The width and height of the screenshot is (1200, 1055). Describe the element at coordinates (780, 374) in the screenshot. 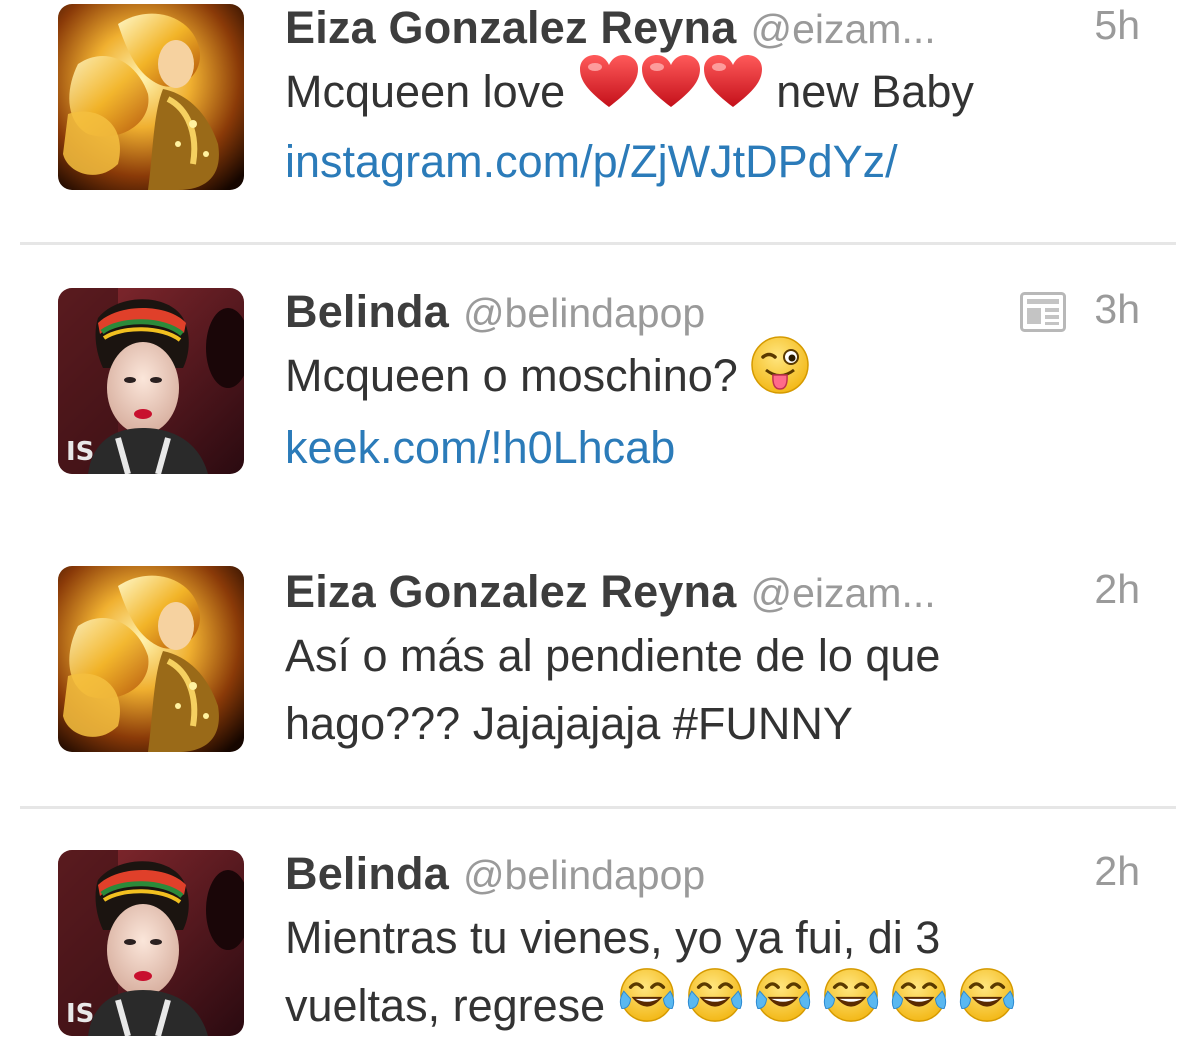

I see `winking-tongue-face-icon` at that location.